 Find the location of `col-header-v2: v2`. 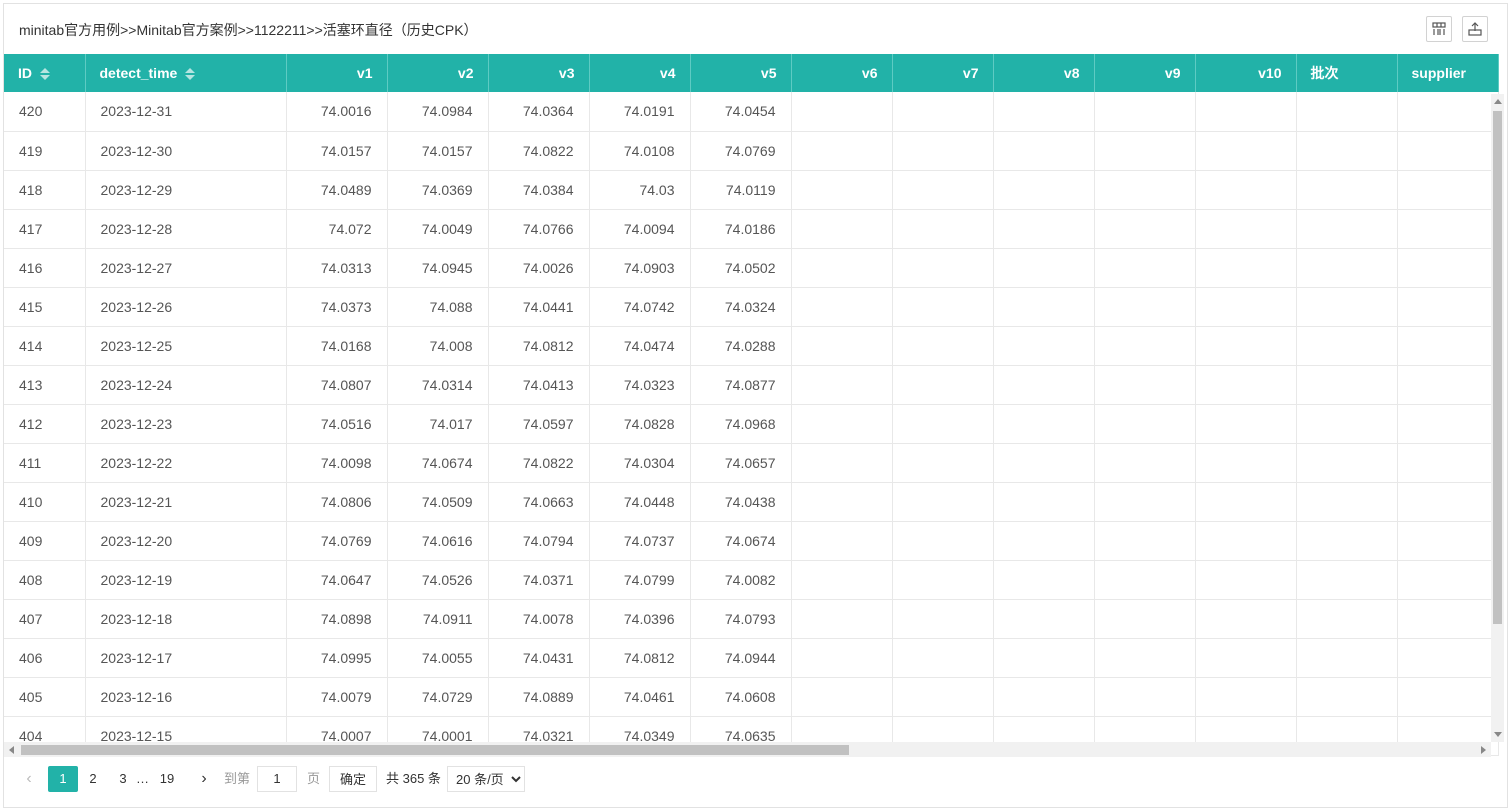

col-header-v2: v2 is located at coordinates (438, 73).